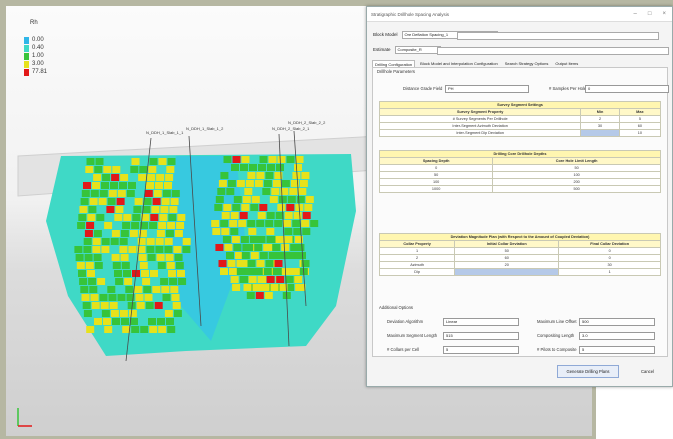 The image size is (673, 439). Describe the element at coordinates (481, 336) in the screenshot. I see `option-input: 515` at that location.